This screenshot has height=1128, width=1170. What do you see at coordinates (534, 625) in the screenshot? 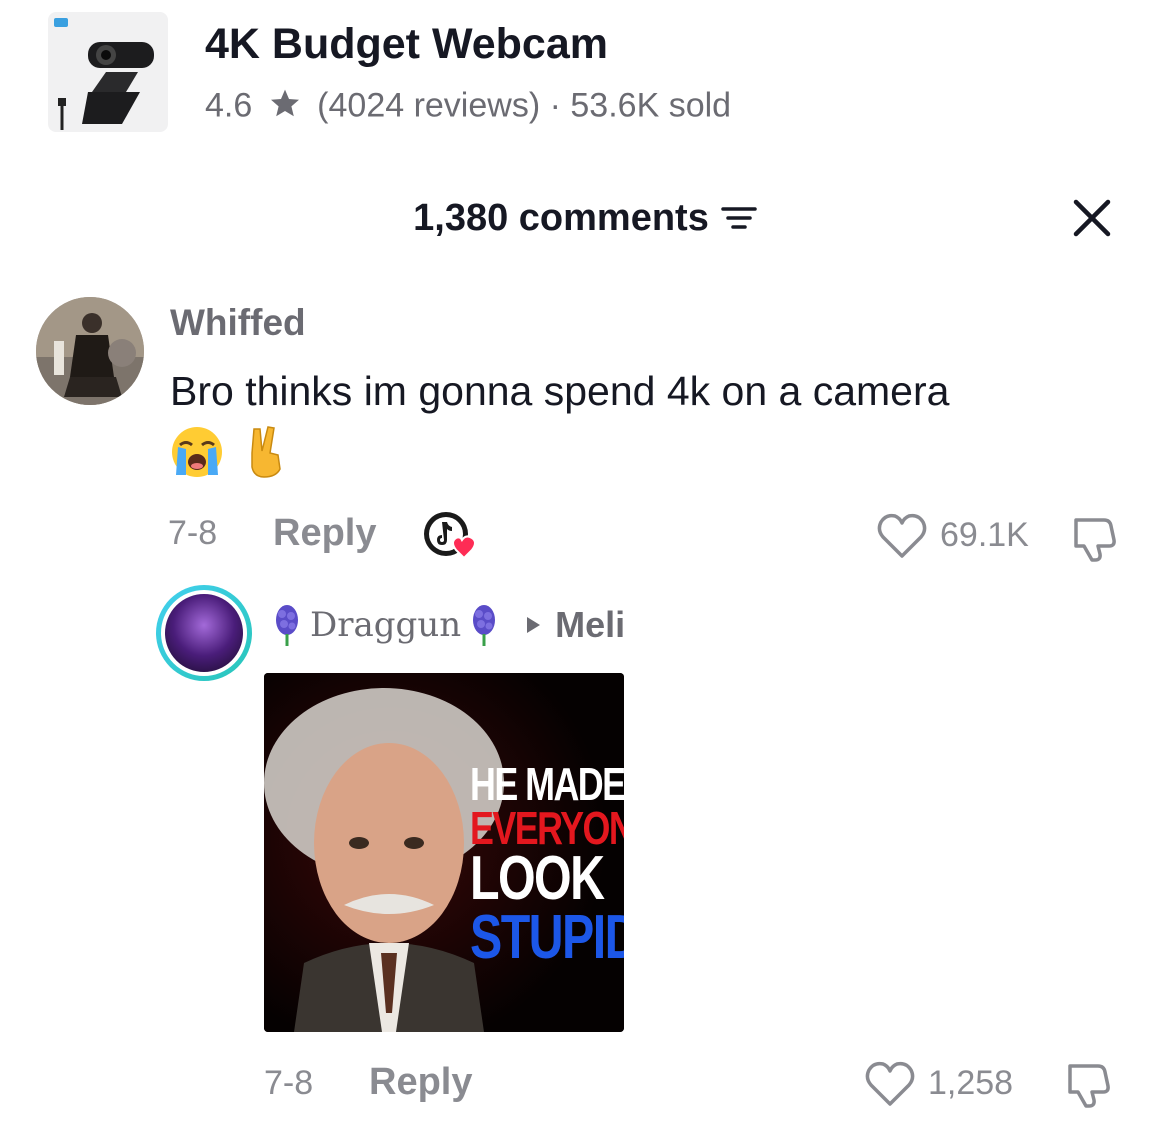
I see `reply-to-arrow-icon` at bounding box center [534, 625].